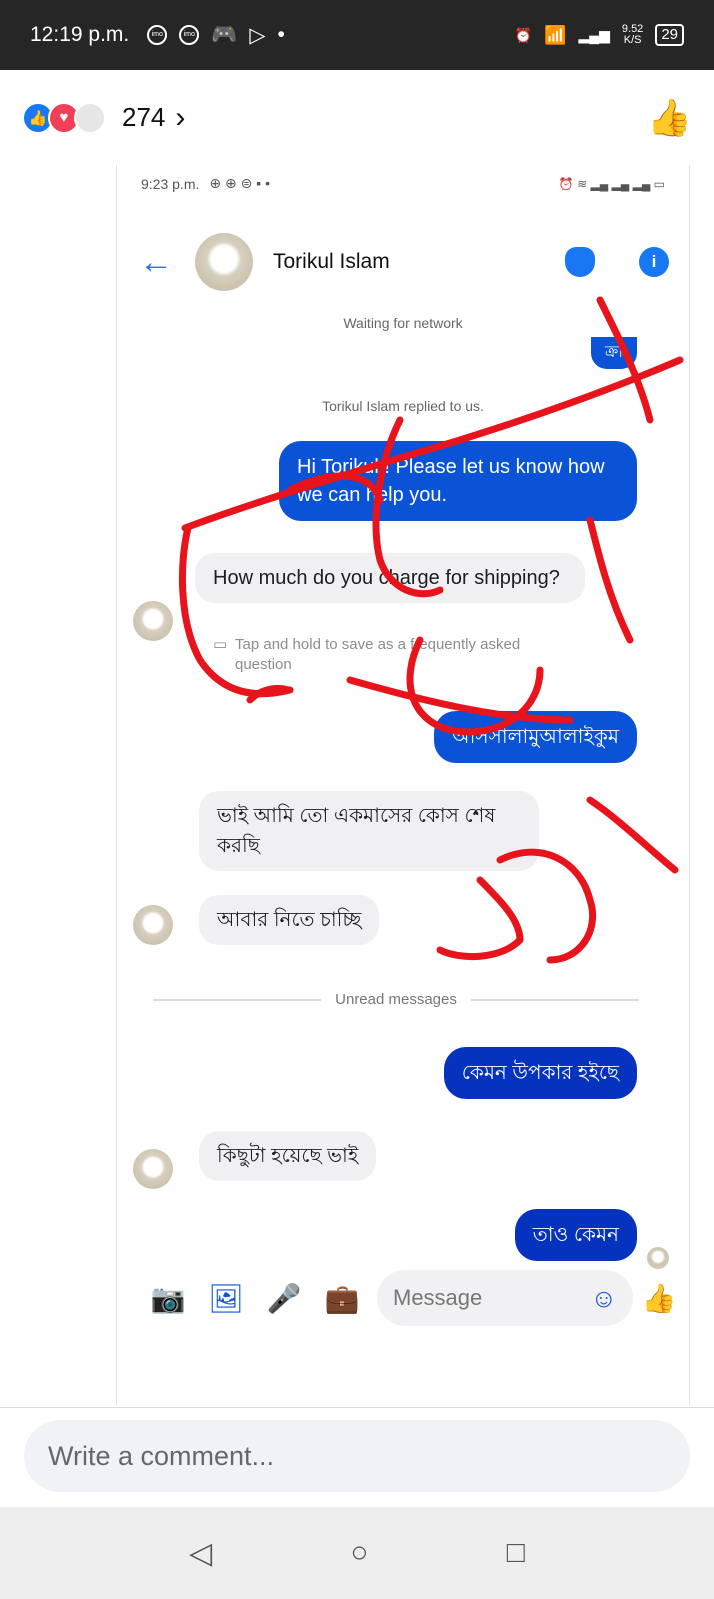 The width and height of the screenshot is (714, 1599). I want to click on message-bubble-out-partial: ক্রা, so click(613, 353).